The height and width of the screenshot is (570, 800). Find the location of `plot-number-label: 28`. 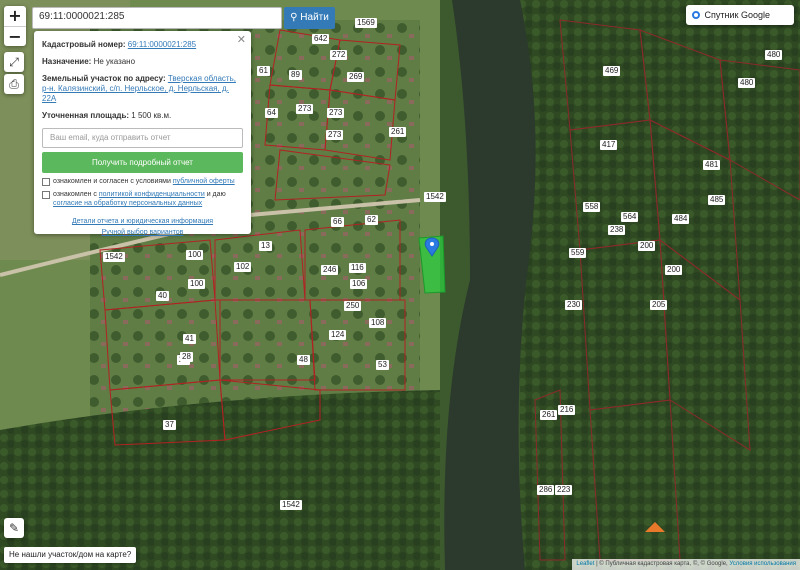

plot-number-label: 28 is located at coordinates (186, 357).